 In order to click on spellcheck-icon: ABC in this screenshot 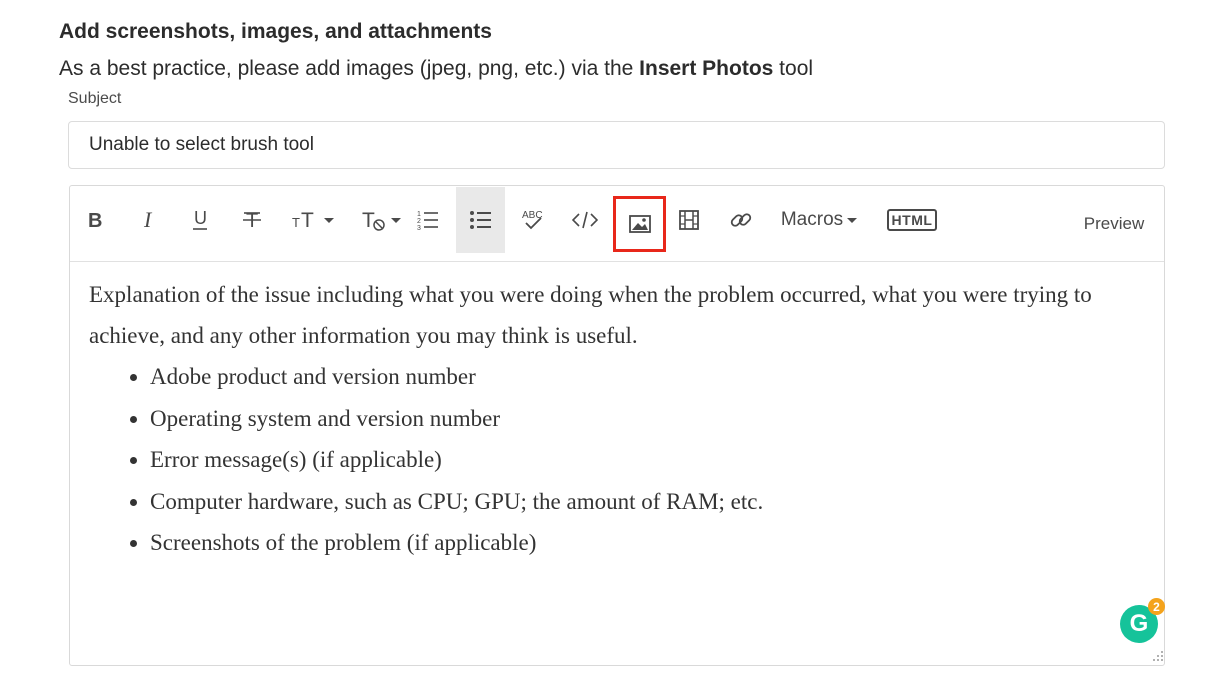, I will do `click(532, 220)`.